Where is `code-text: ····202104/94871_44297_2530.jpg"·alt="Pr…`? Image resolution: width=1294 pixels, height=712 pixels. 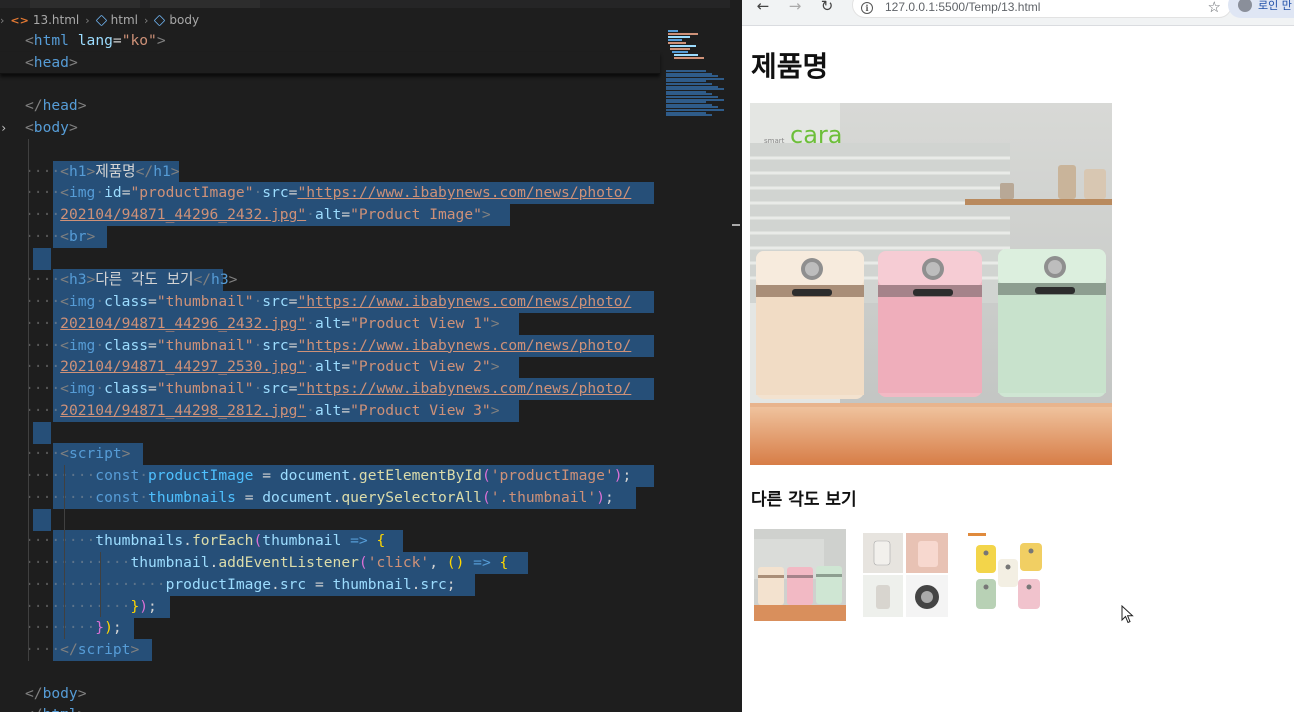 code-text: ····202104/94871_44297_2530.jpg"·alt="Pr… is located at coordinates (262, 367).